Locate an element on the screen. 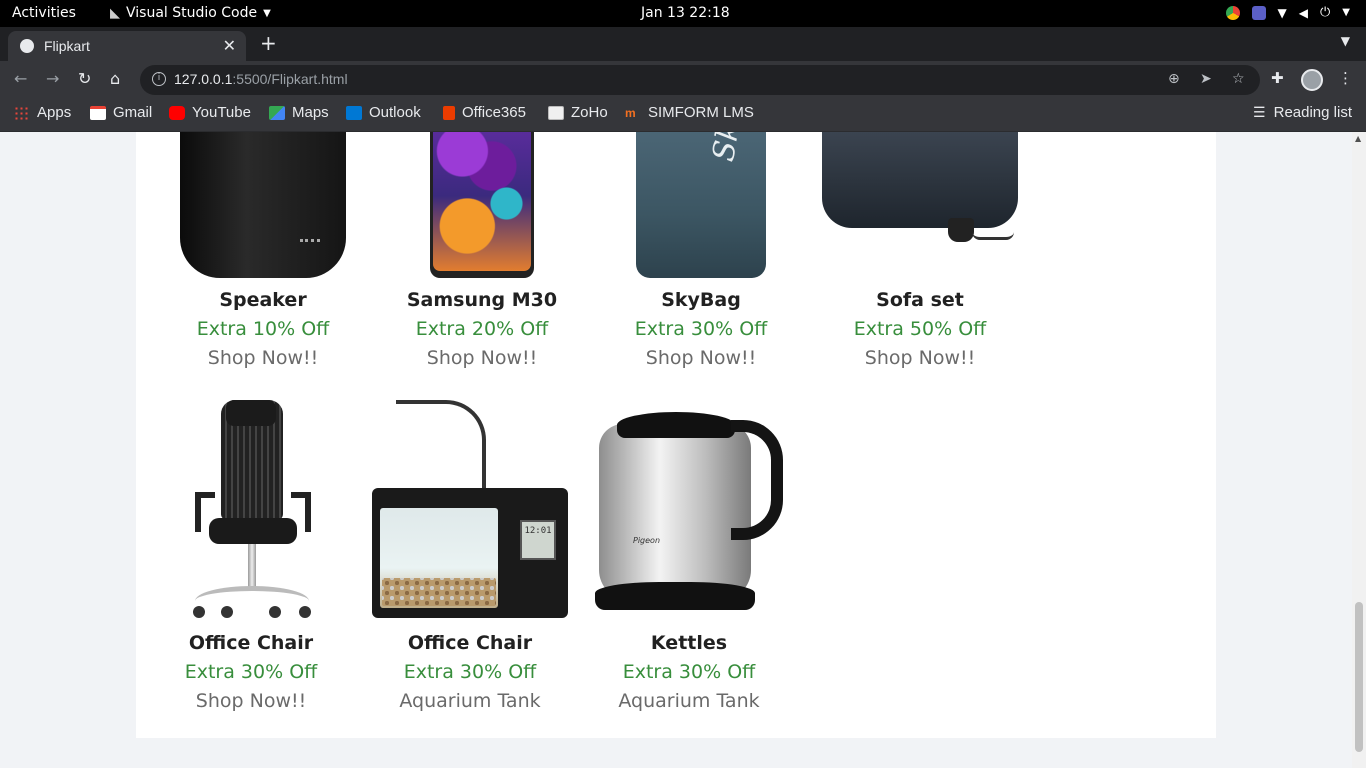 Image resolution: width=1366 pixels, height=768 pixels. close-icon: ✕ is located at coordinates (229, 46).